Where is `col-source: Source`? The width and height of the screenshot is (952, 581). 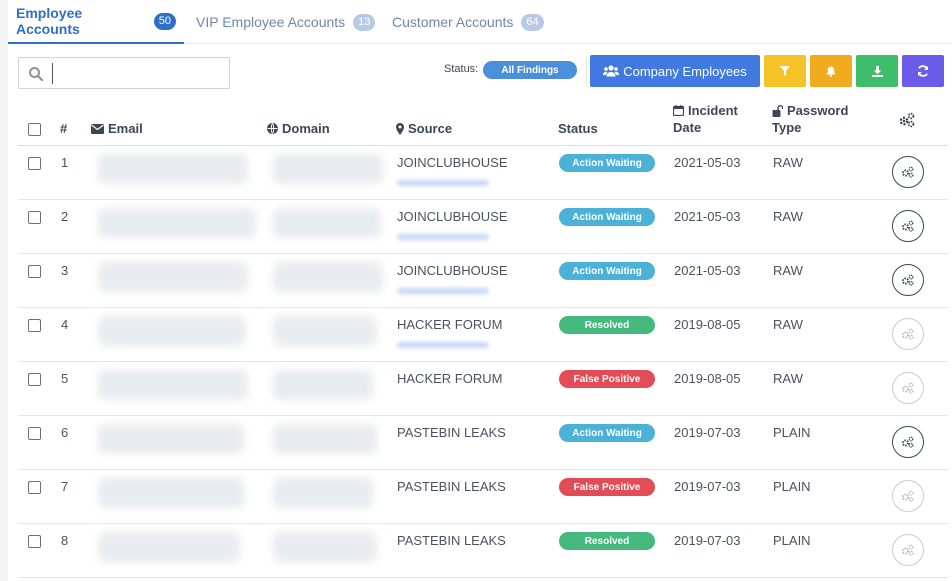
col-source: Source is located at coordinates (424, 128).